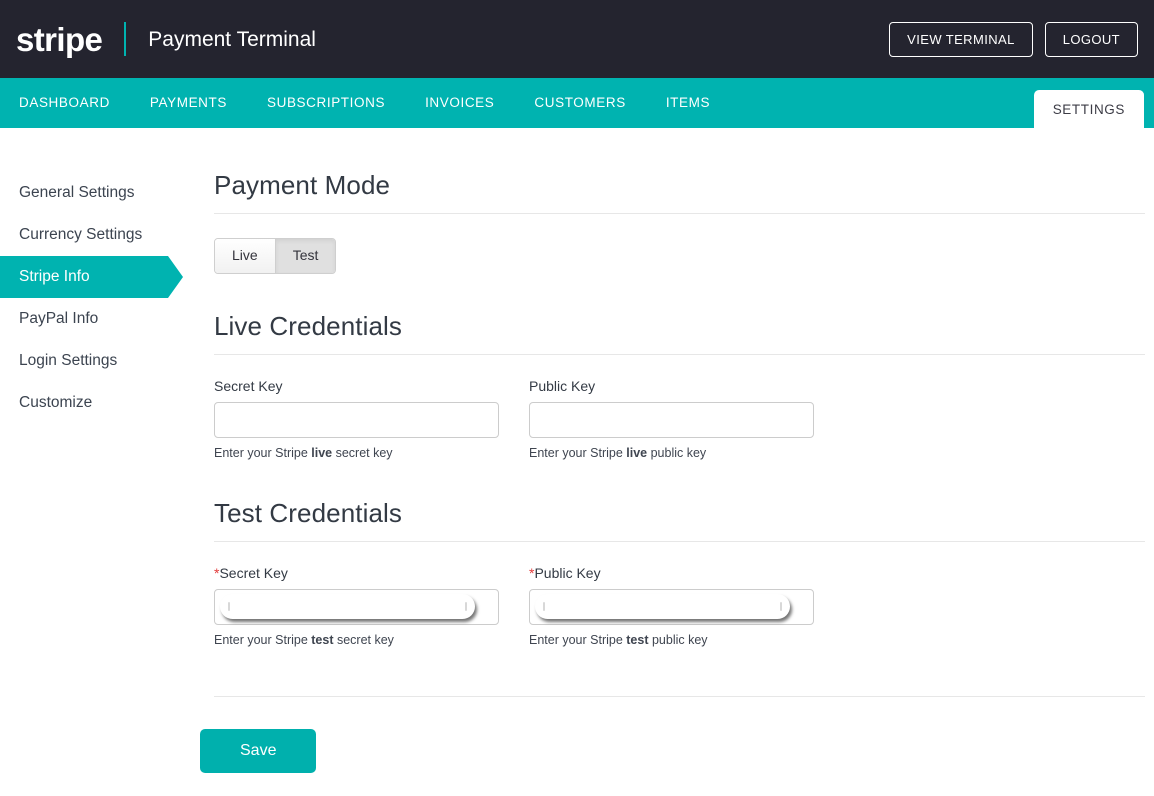 The height and width of the screenshot is (796, 1154). Describe the element at coordinates (59, 318) in the screenshot. I see `sidebar-item-label: PayPal Info` at that location.